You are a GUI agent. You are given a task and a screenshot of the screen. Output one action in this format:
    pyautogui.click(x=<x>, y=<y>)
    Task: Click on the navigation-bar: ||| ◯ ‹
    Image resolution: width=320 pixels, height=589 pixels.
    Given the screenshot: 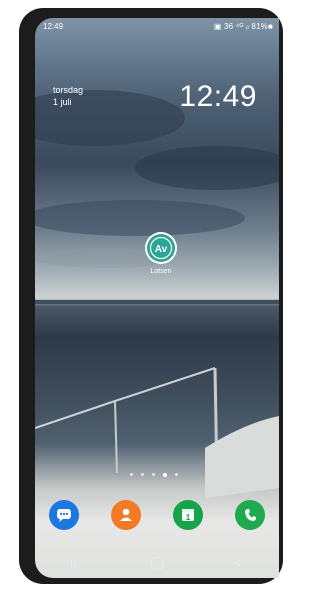 What is the action you would take?
    pyautogui.click(x=157, y=563)
    